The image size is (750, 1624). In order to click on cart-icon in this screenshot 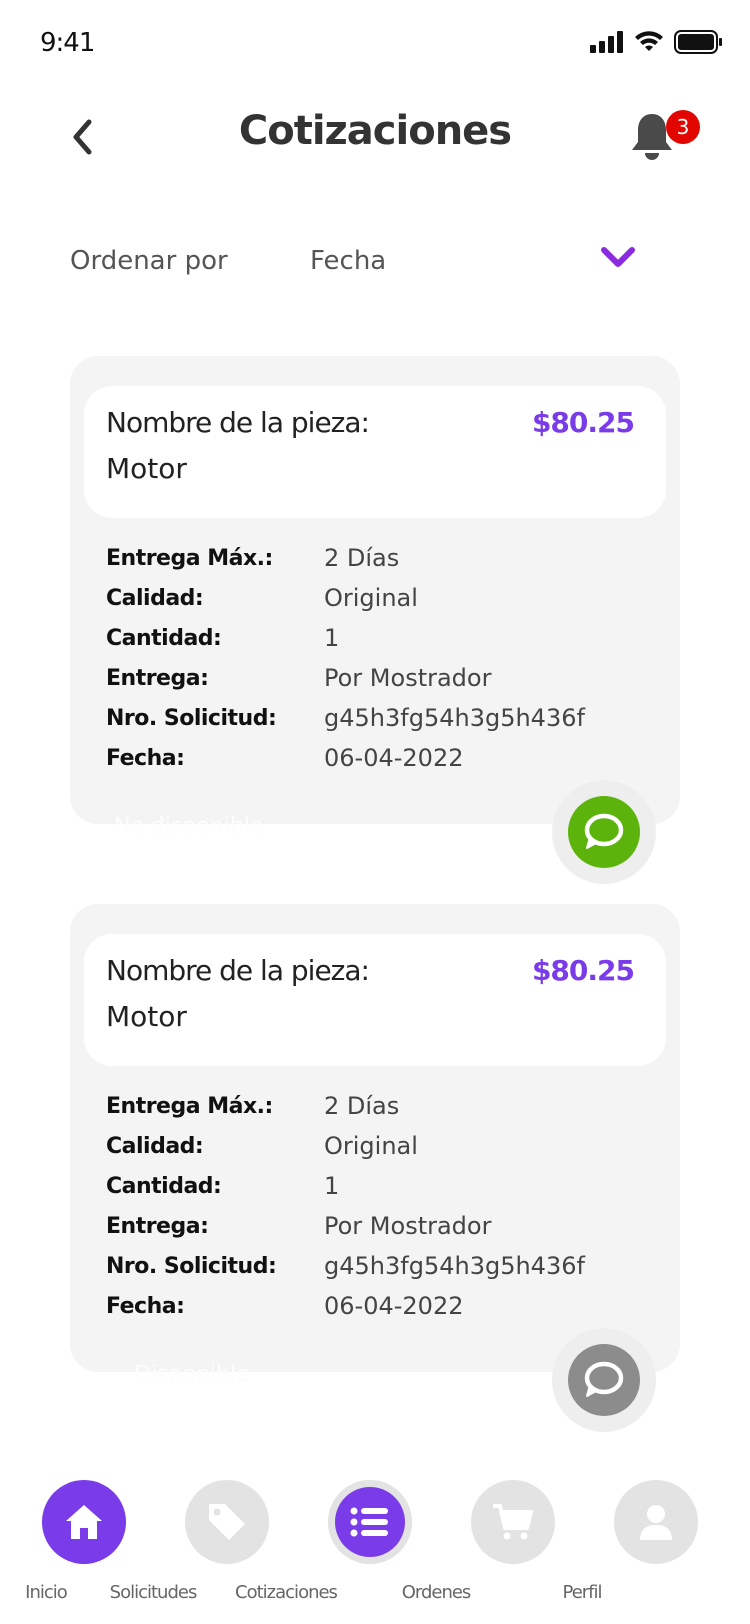, I will do `click(513, 1522)`.